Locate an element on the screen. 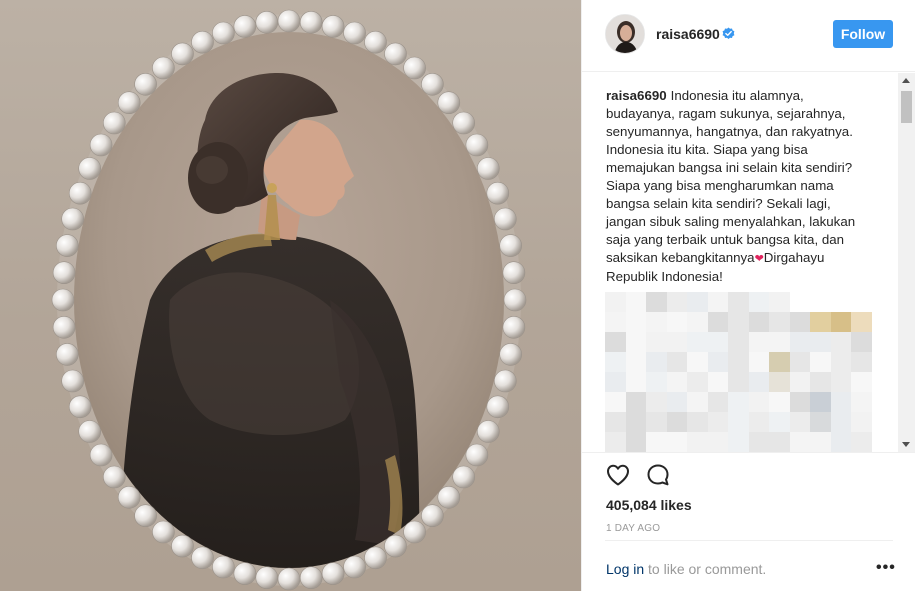 The width and height of the screenshot is (915, 591). avatar is located at coordinates (625, 34).